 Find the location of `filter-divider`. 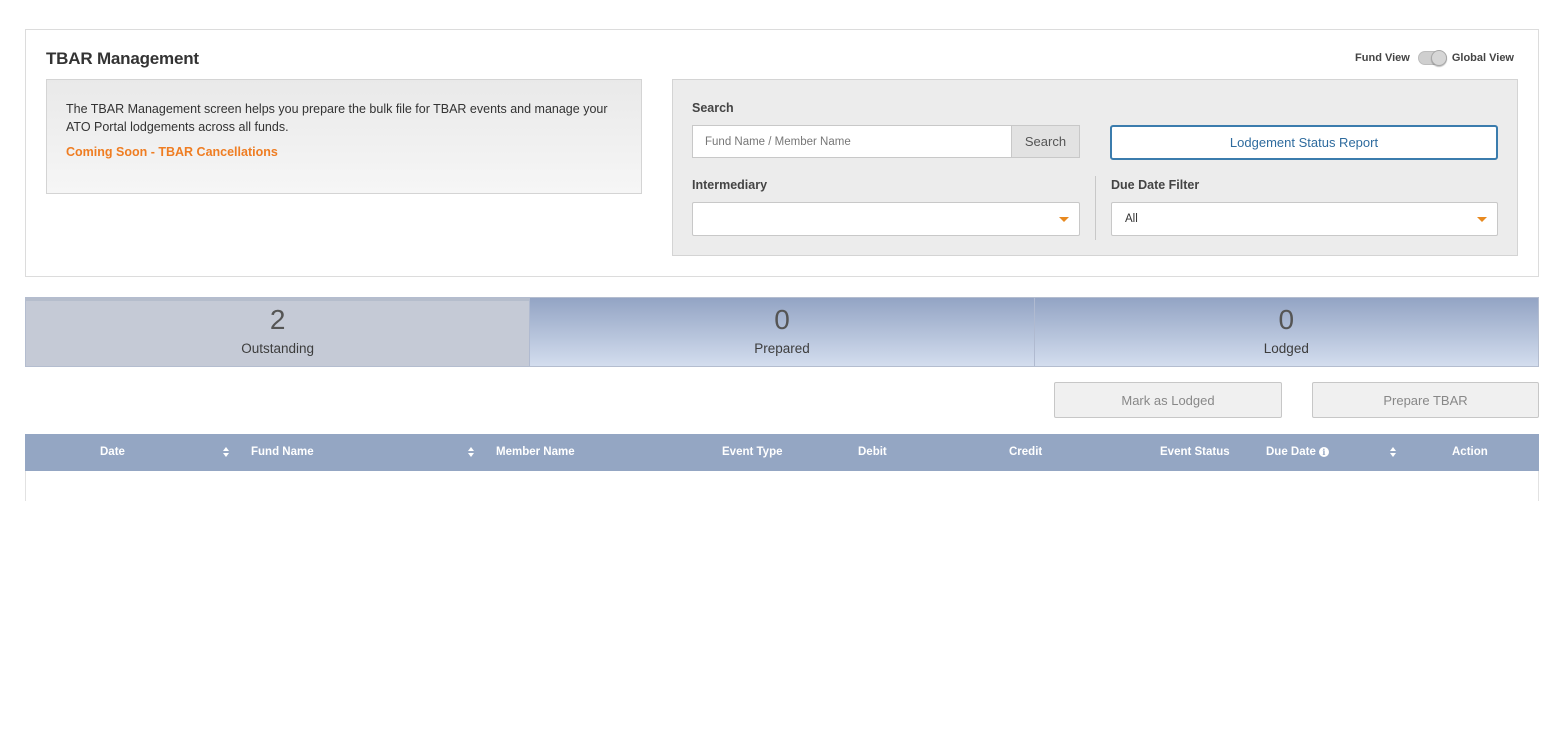

filter-divider is located at coordinates (1095, 208).